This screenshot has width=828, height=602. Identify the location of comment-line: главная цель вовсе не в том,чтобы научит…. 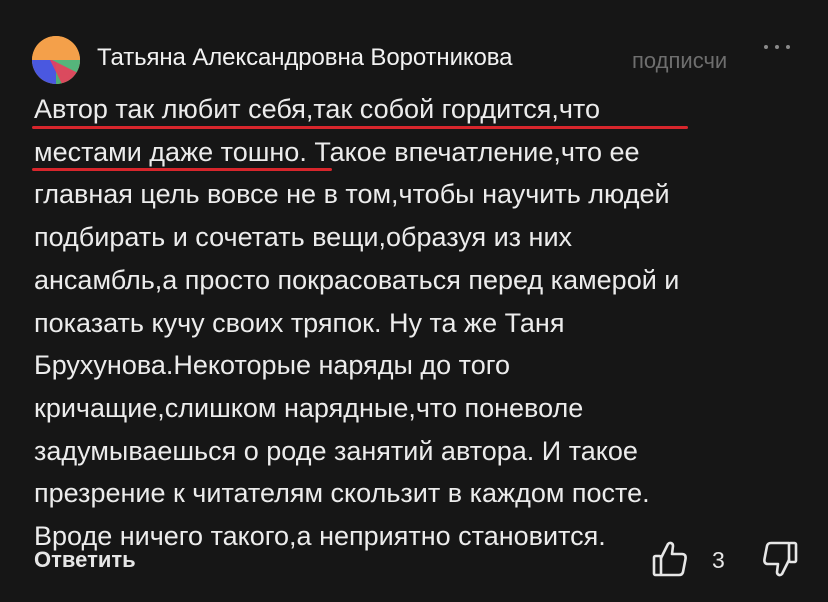
(352, 194).